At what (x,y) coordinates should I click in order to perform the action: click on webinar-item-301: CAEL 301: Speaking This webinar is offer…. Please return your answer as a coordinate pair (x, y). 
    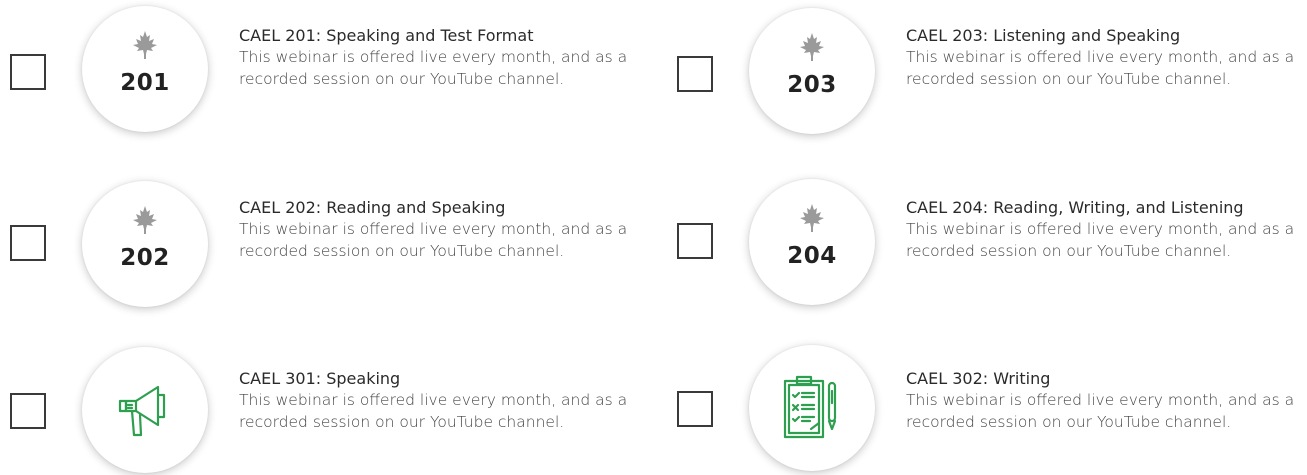
    Looking at the image, I should click on (330, 410).